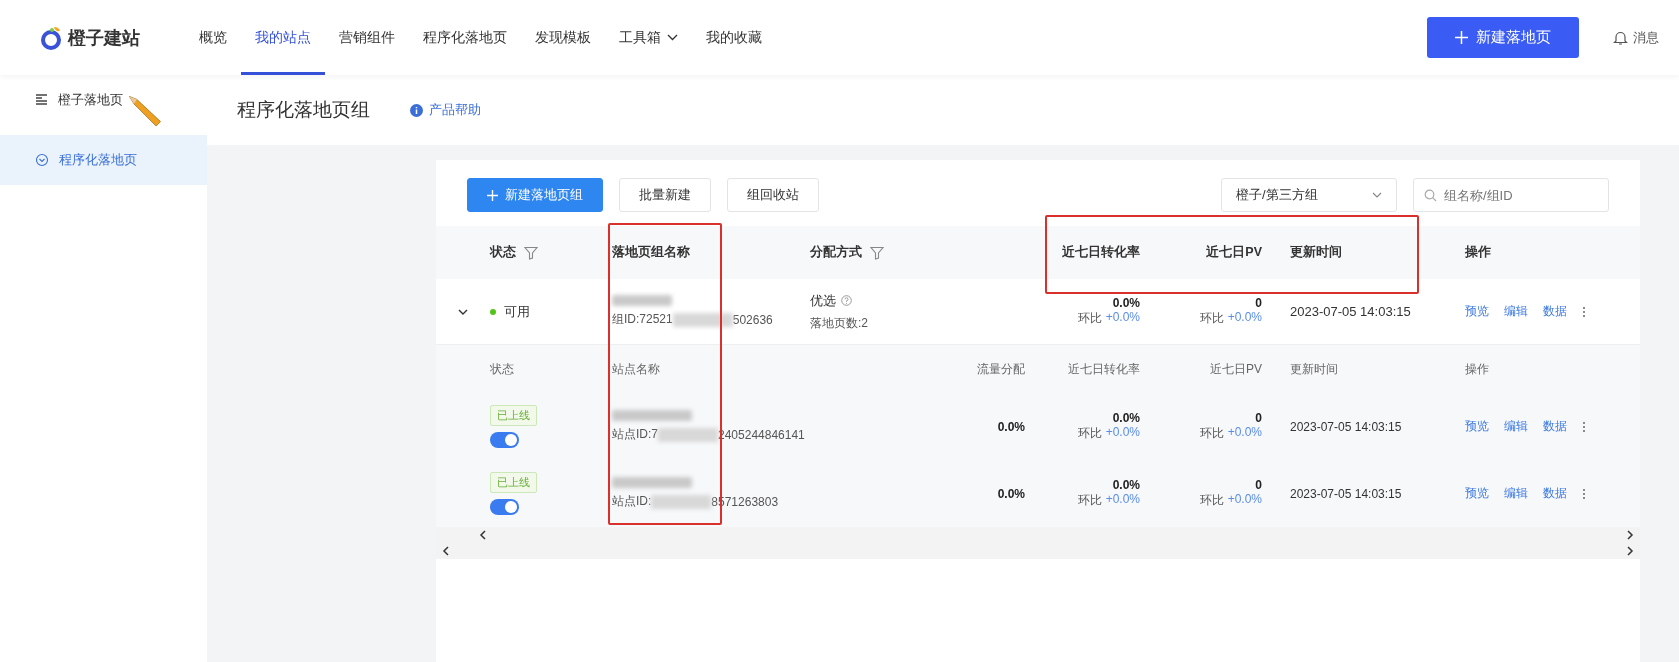  Describe the element at coordinates (1646, 37) in the screenshot. I see `messages-label: 消息` at that location.